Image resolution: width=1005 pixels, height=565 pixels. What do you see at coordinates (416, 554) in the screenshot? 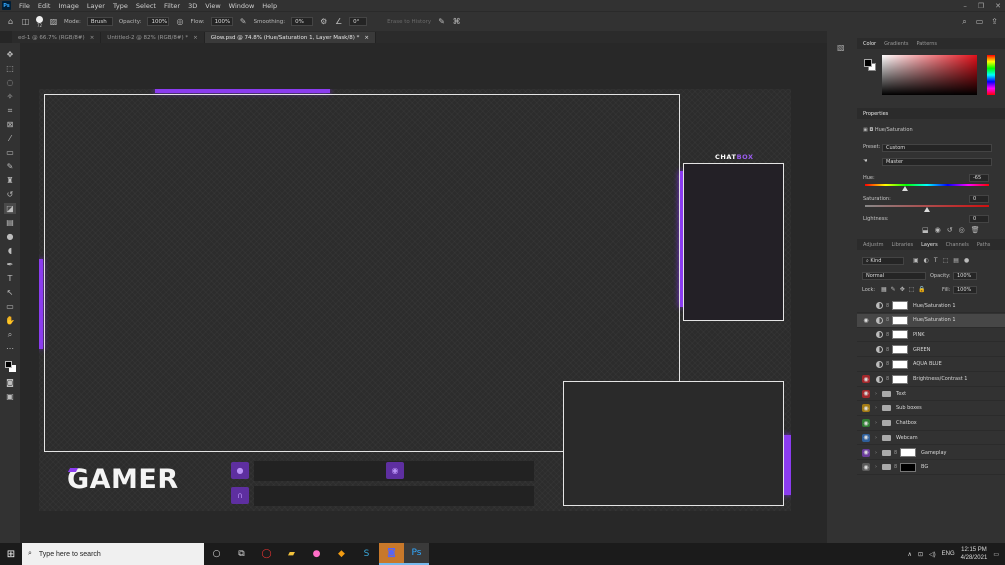
I see `photoshop-taskbar-icon: Ps` at bounding box center [416, 554].